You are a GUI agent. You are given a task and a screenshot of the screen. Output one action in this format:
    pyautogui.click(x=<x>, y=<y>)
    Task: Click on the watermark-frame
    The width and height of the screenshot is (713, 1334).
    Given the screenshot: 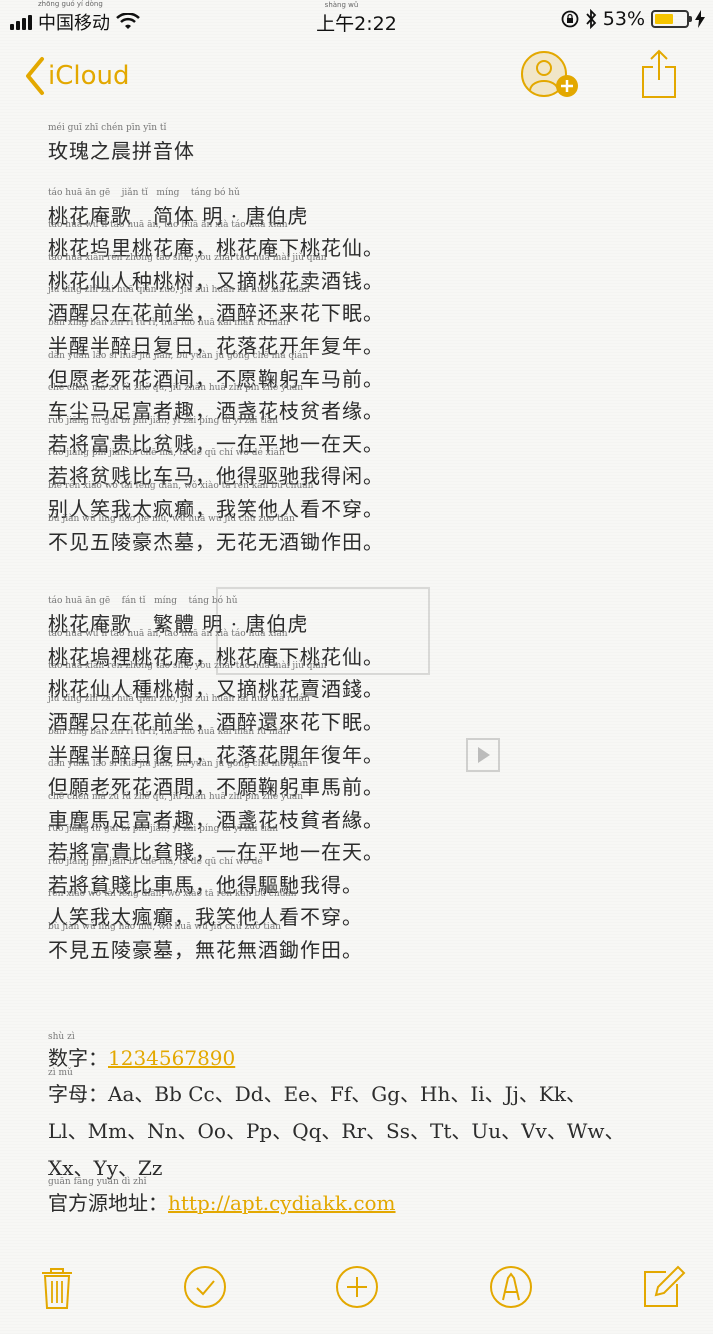 What is the action you would take?
    pyautogui.click(x=323, y=631)
    